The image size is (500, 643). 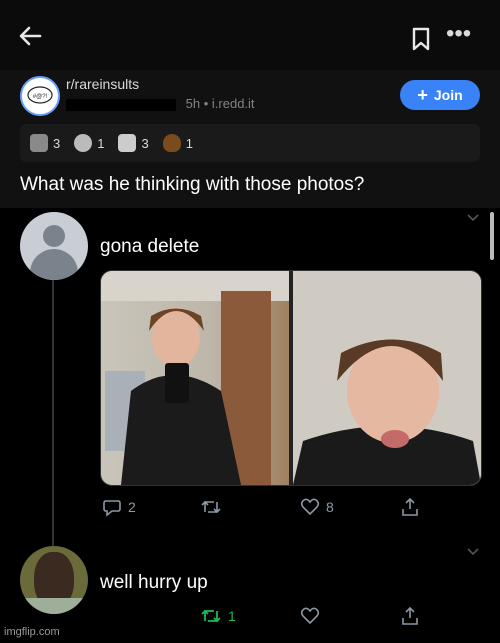 I want to click on default-avatar-head, so click(x=54, y=236).